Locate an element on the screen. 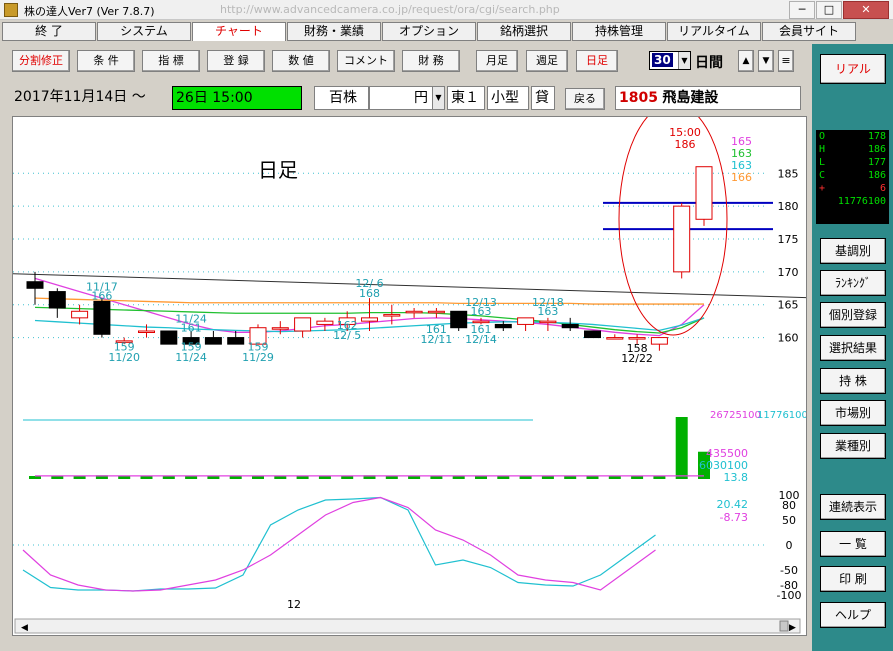 This screenshot has height=651, width=893. individual-register-button: 個別登録 is located at coordinates (853, 315).